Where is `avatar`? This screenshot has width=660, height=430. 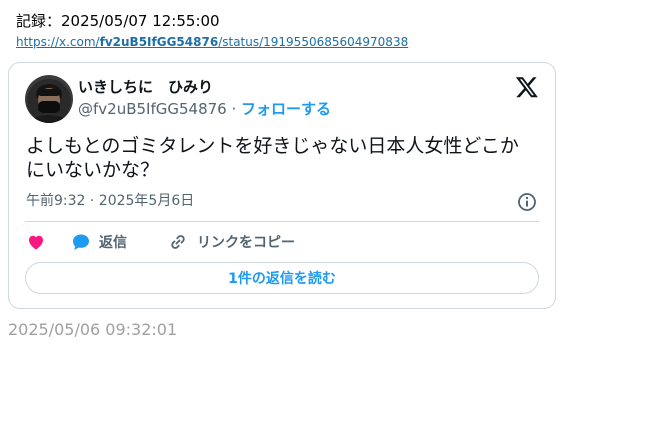 avatar is located at coordinates (49, 99).